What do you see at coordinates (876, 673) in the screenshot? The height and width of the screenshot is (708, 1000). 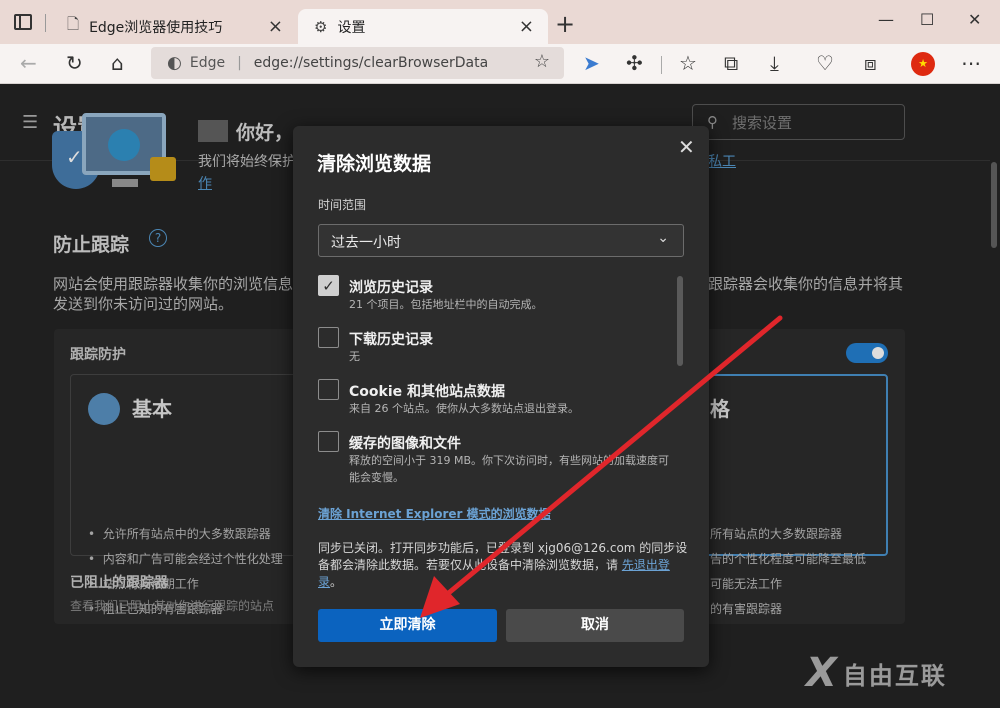 I see `watermark-logo: X 自由互联` at bounding box center [876, 673].